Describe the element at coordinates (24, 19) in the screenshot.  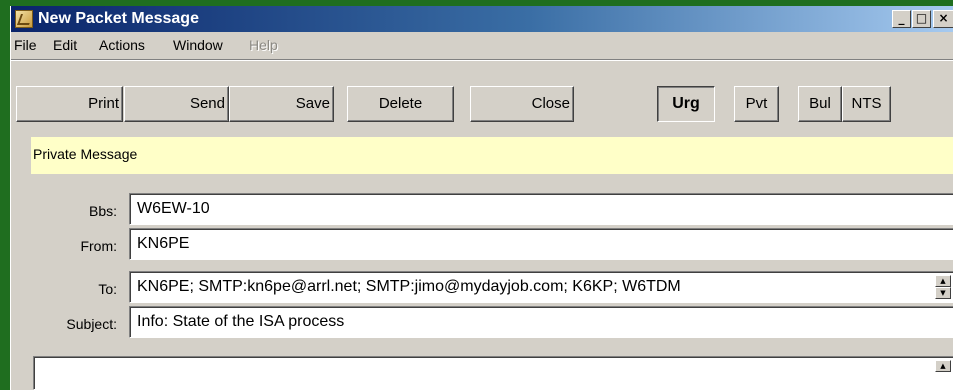
I see `packet-app-icon` at that location.